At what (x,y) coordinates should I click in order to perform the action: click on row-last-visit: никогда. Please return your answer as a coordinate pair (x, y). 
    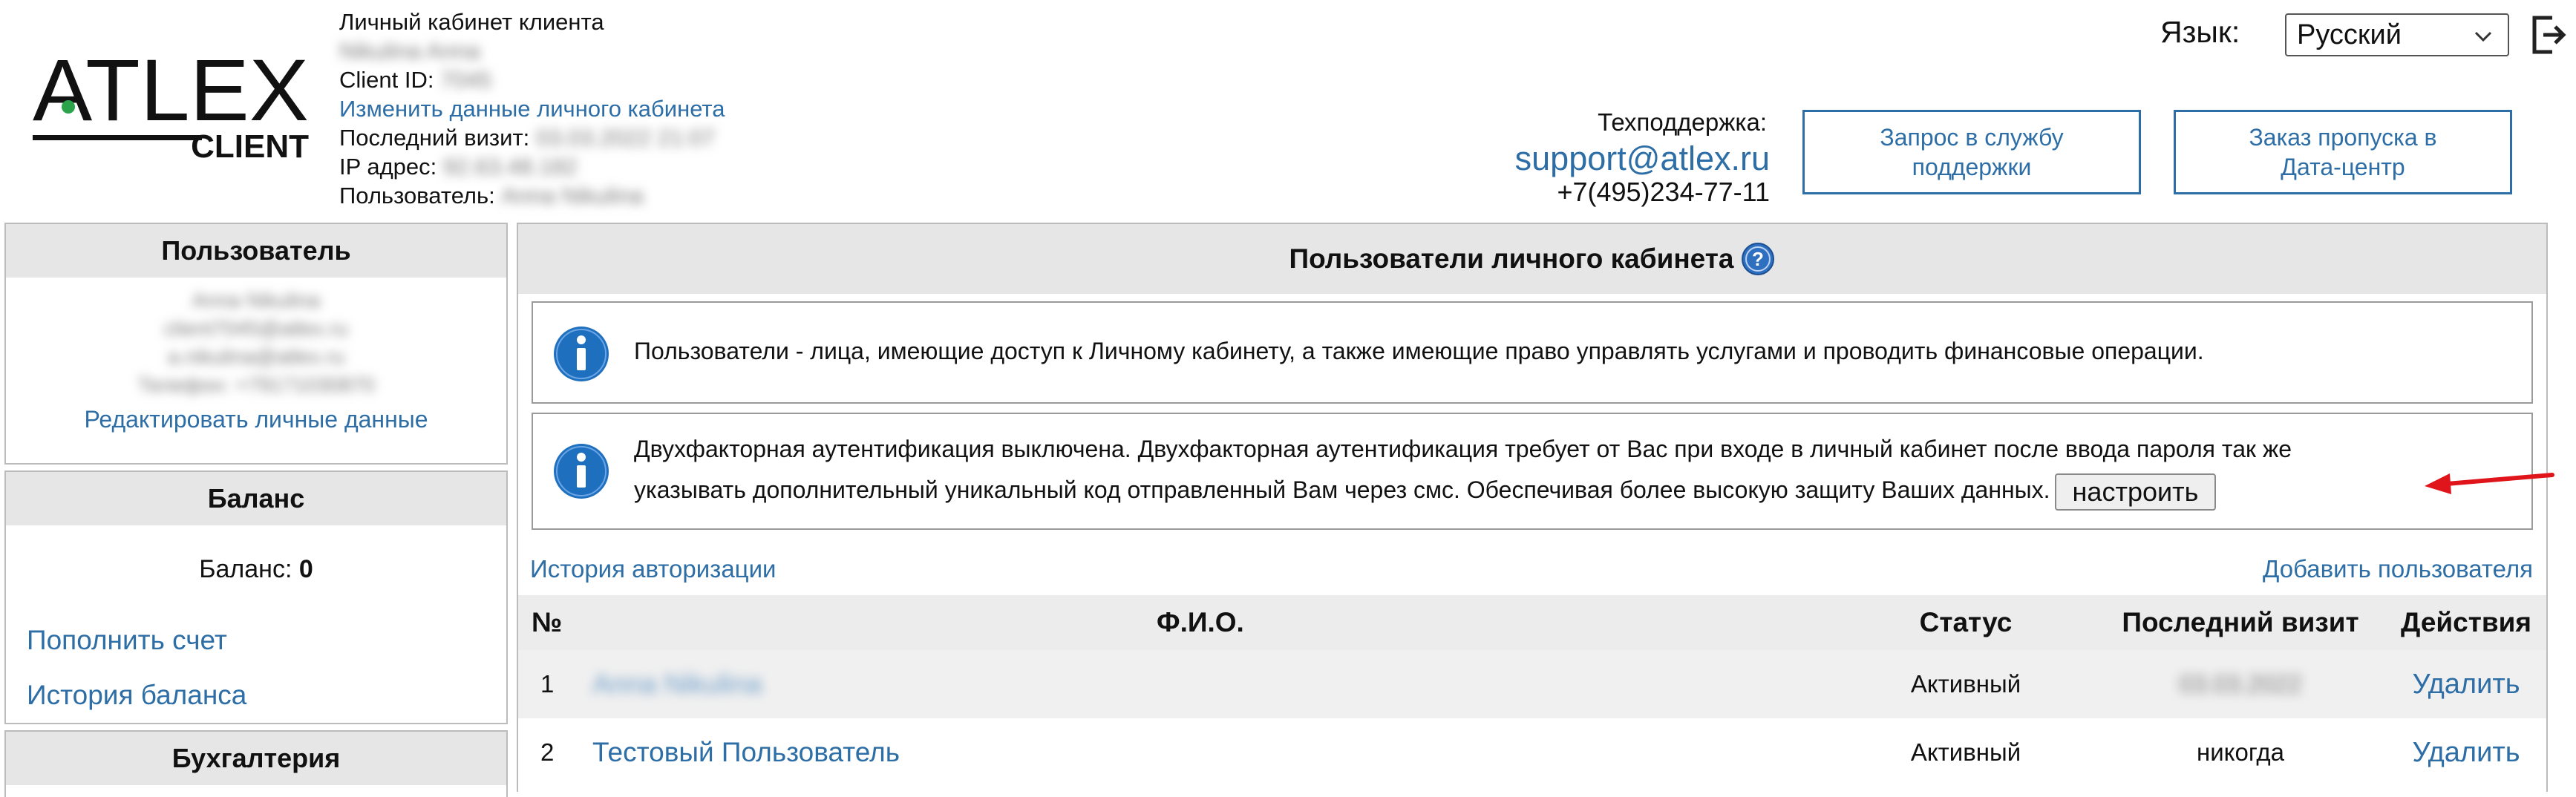
    Looking at the image, I should click on (2241, 752).